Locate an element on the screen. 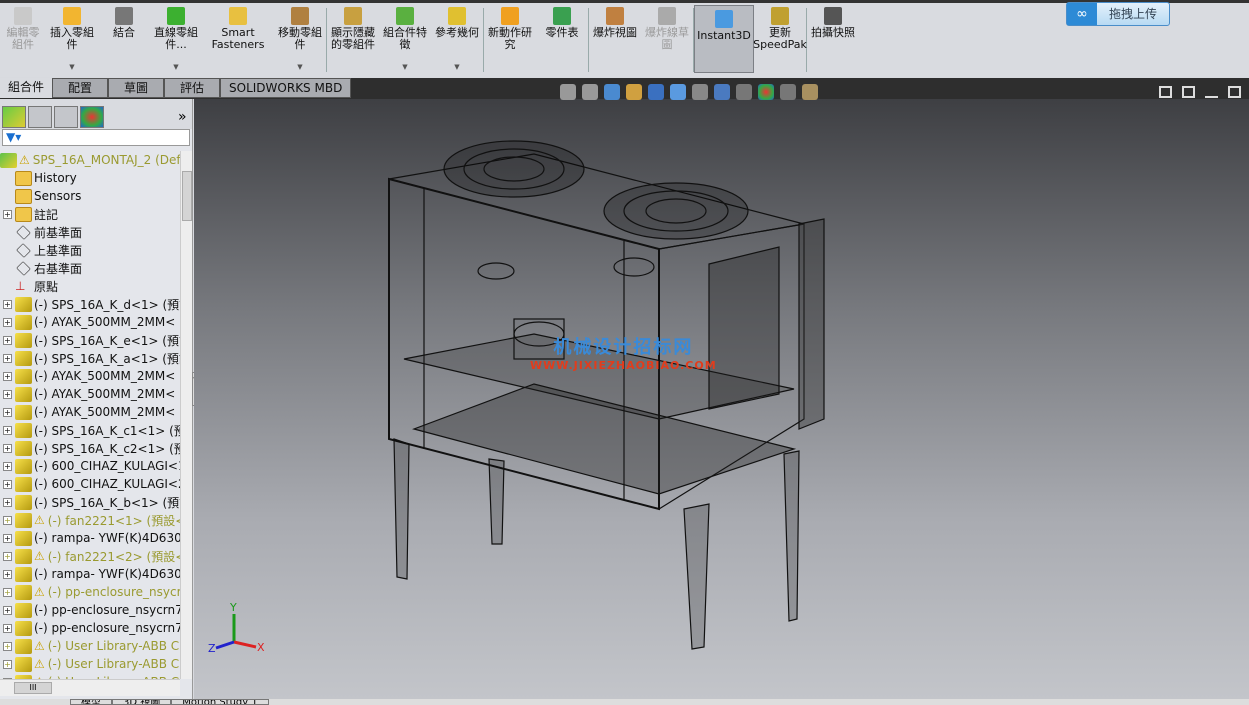 The height and width of the screenshot is (705, 1249). tree-item: 上基準面 is located at coordinates (90, 250).